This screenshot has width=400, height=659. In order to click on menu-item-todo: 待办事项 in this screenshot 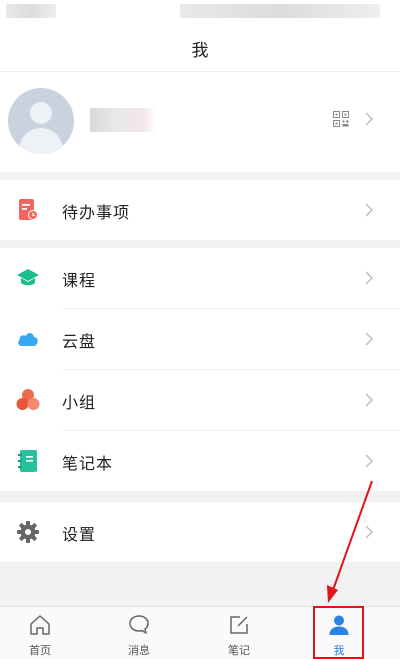, I will do `click(200, 210)`.